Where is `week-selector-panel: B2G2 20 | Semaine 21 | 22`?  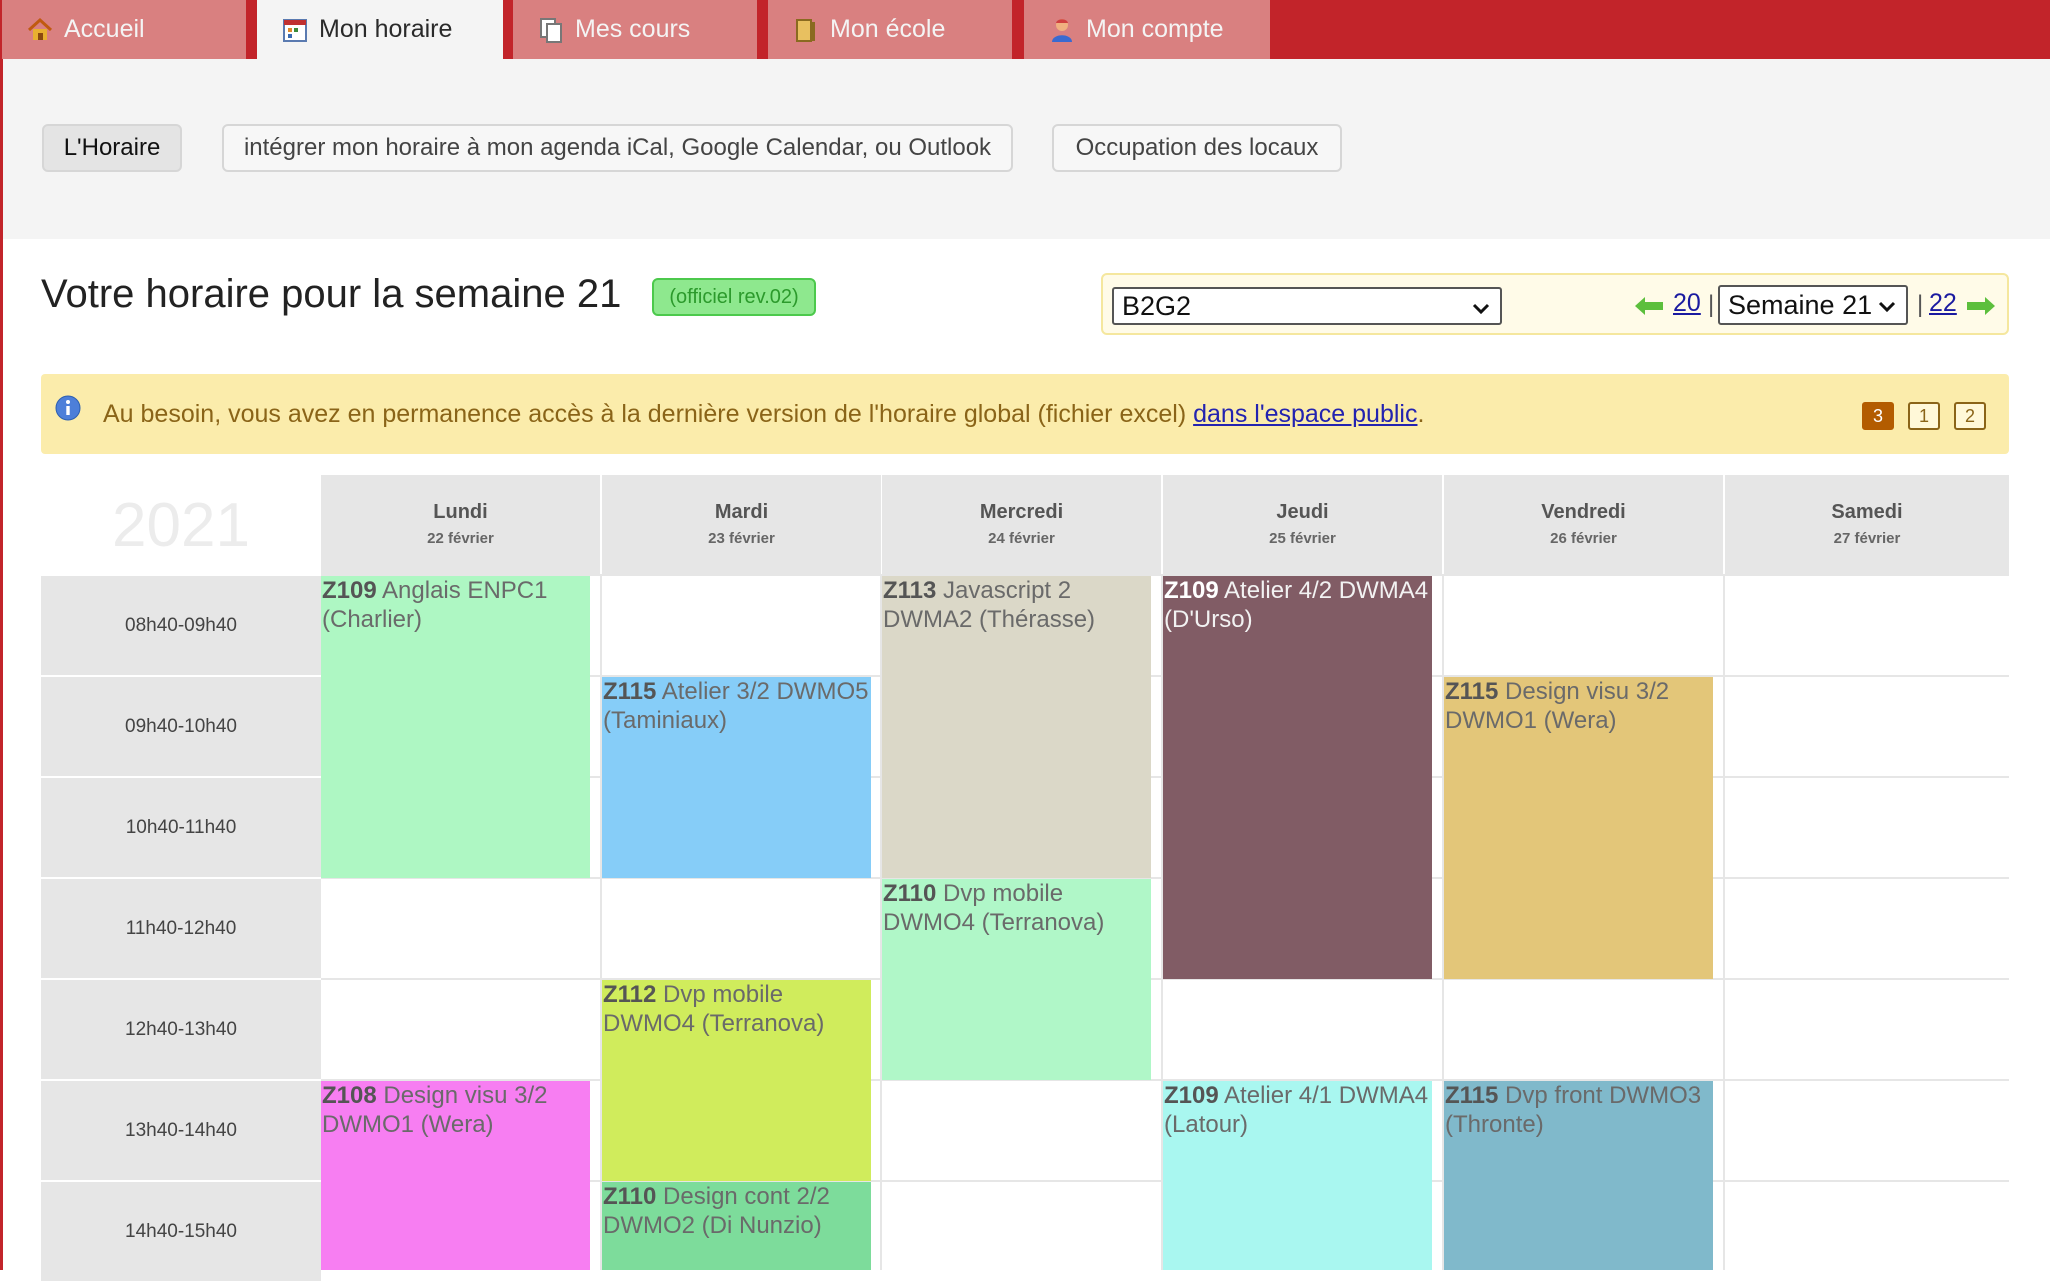 week-selector-panel: B2G2 20 | Semaine 21 | 22 is located at coordinates (1555, 304).